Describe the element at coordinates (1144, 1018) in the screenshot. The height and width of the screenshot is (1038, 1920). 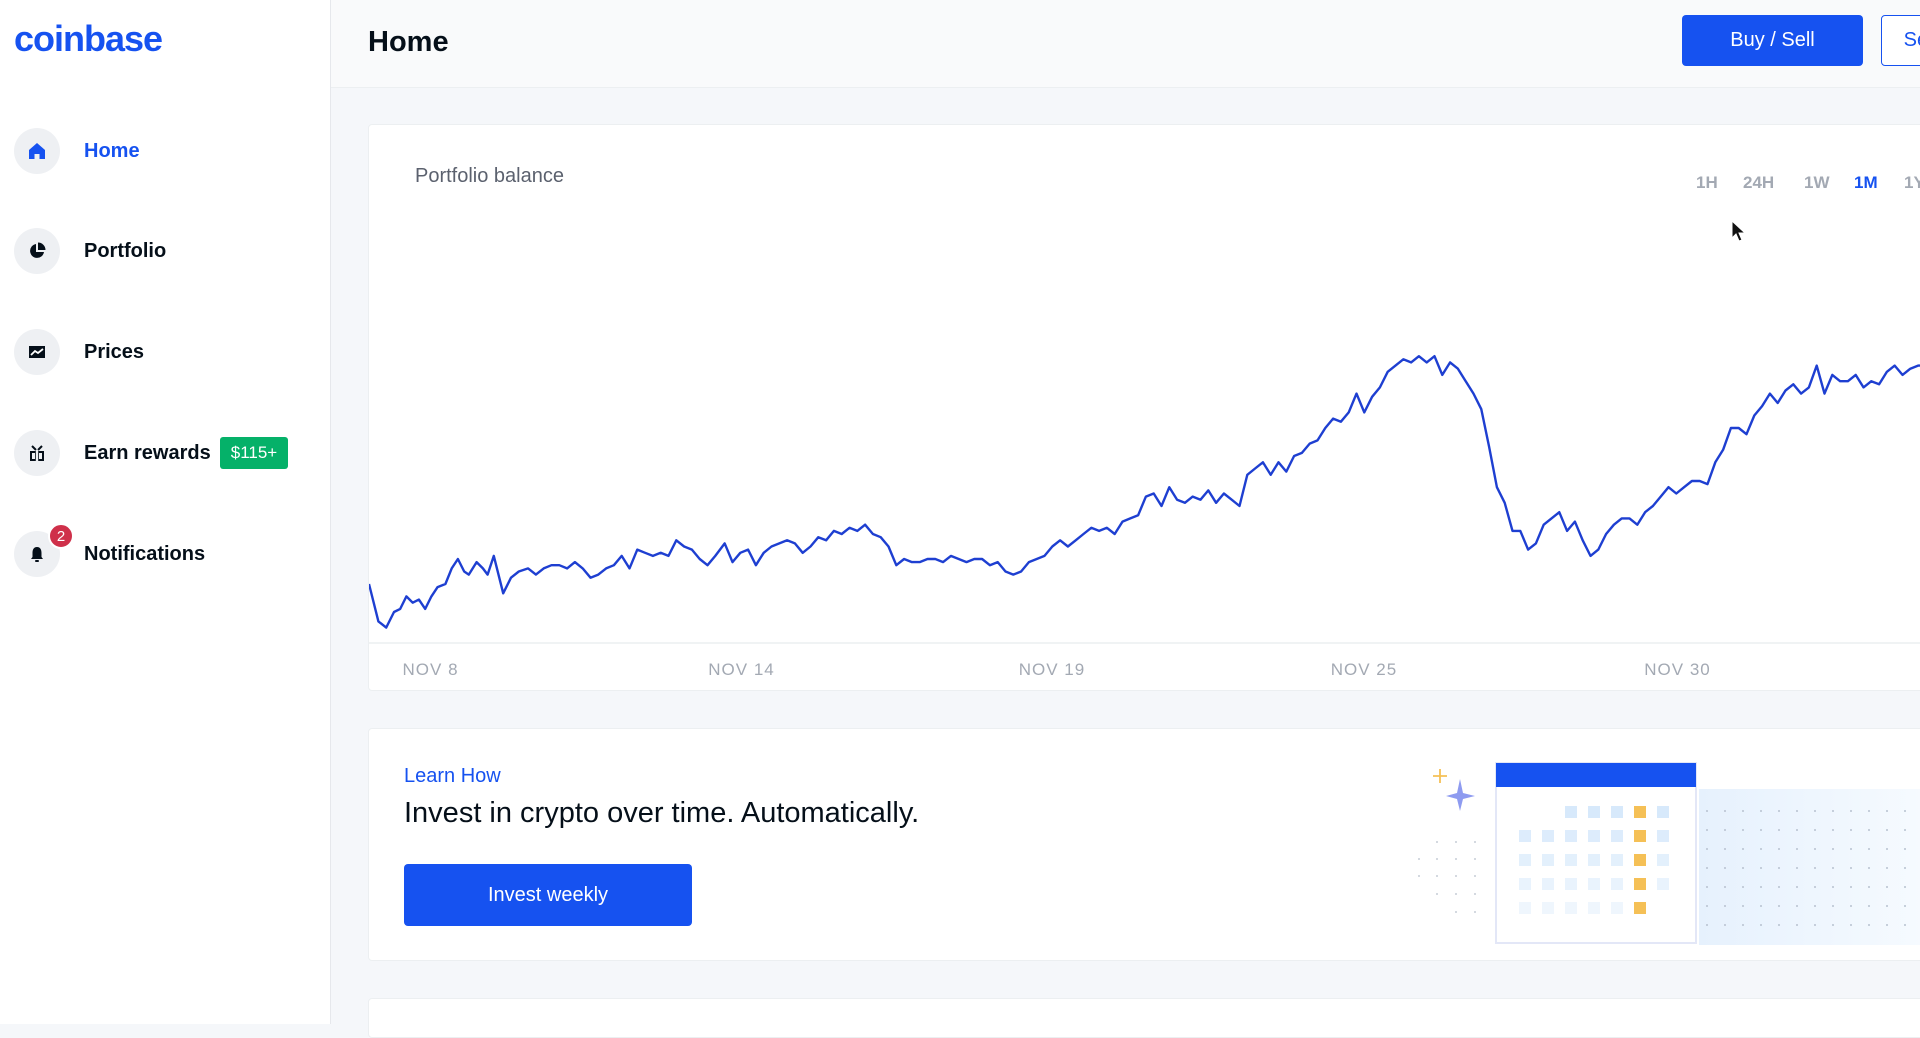
I see `next-card` at that location.